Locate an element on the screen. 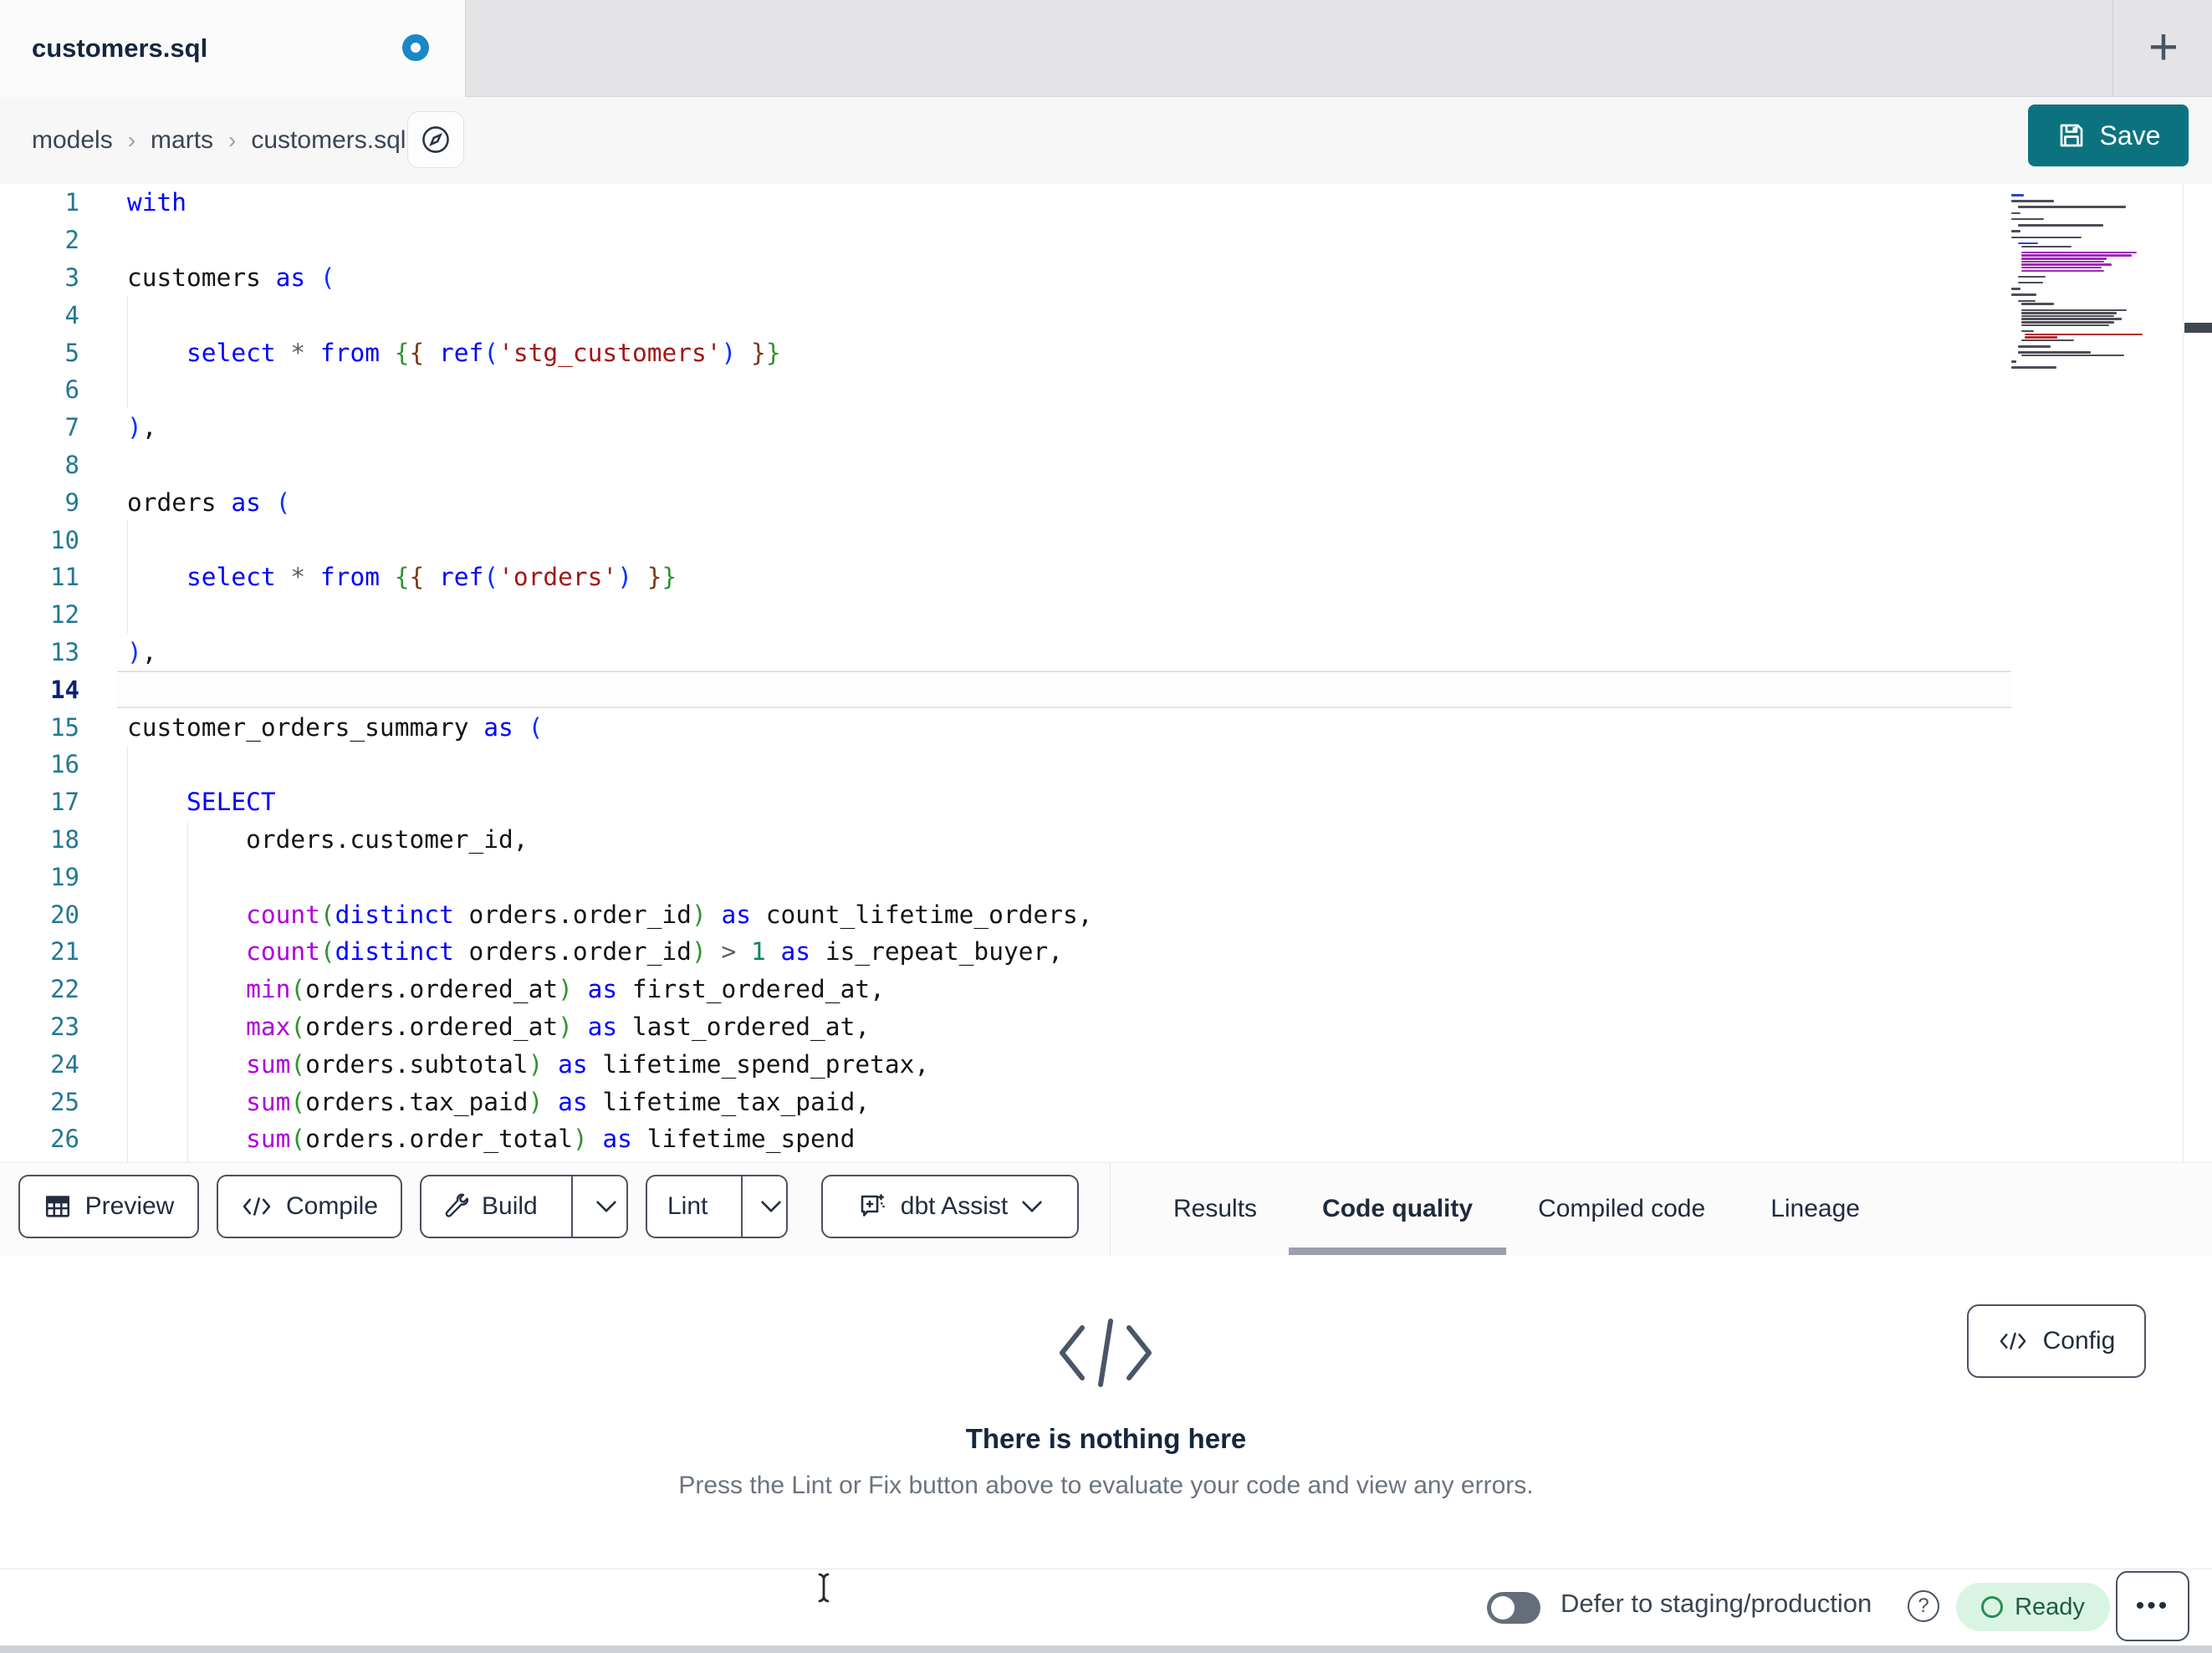  line-number: 19 is located at coordinates (65, 876).